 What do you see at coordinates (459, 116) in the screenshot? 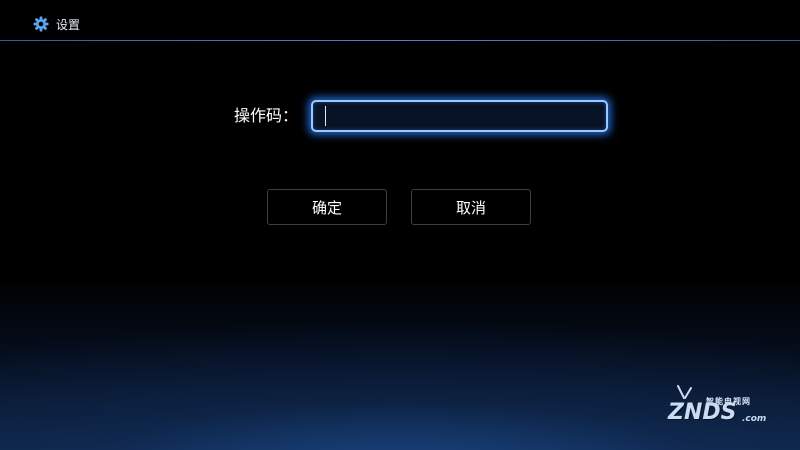
I see `operation-code-input` at bounding box center [459, 116].